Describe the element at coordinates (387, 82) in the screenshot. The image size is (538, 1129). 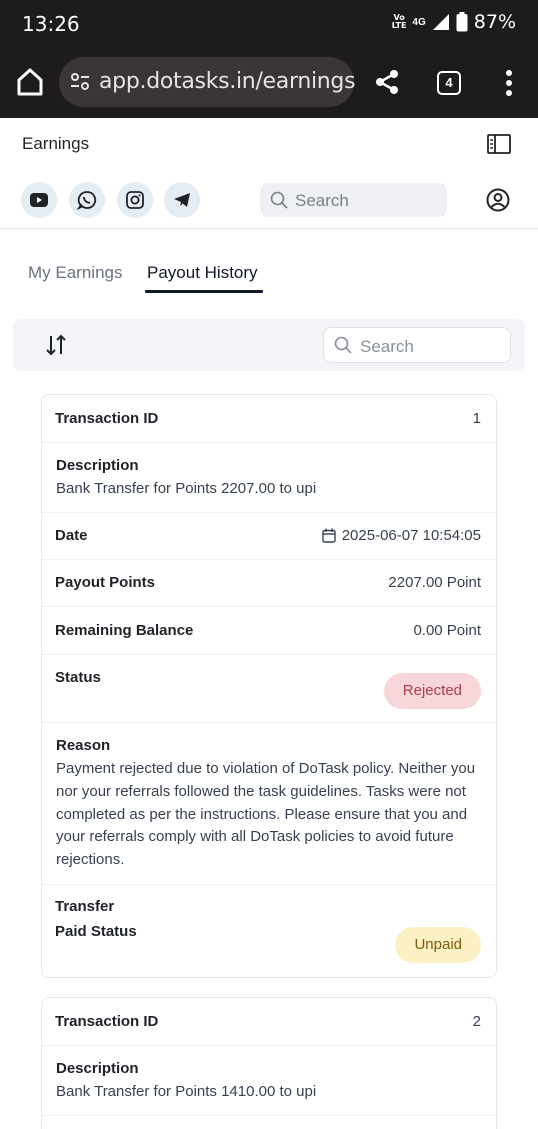
I see `share-icon` at that location.